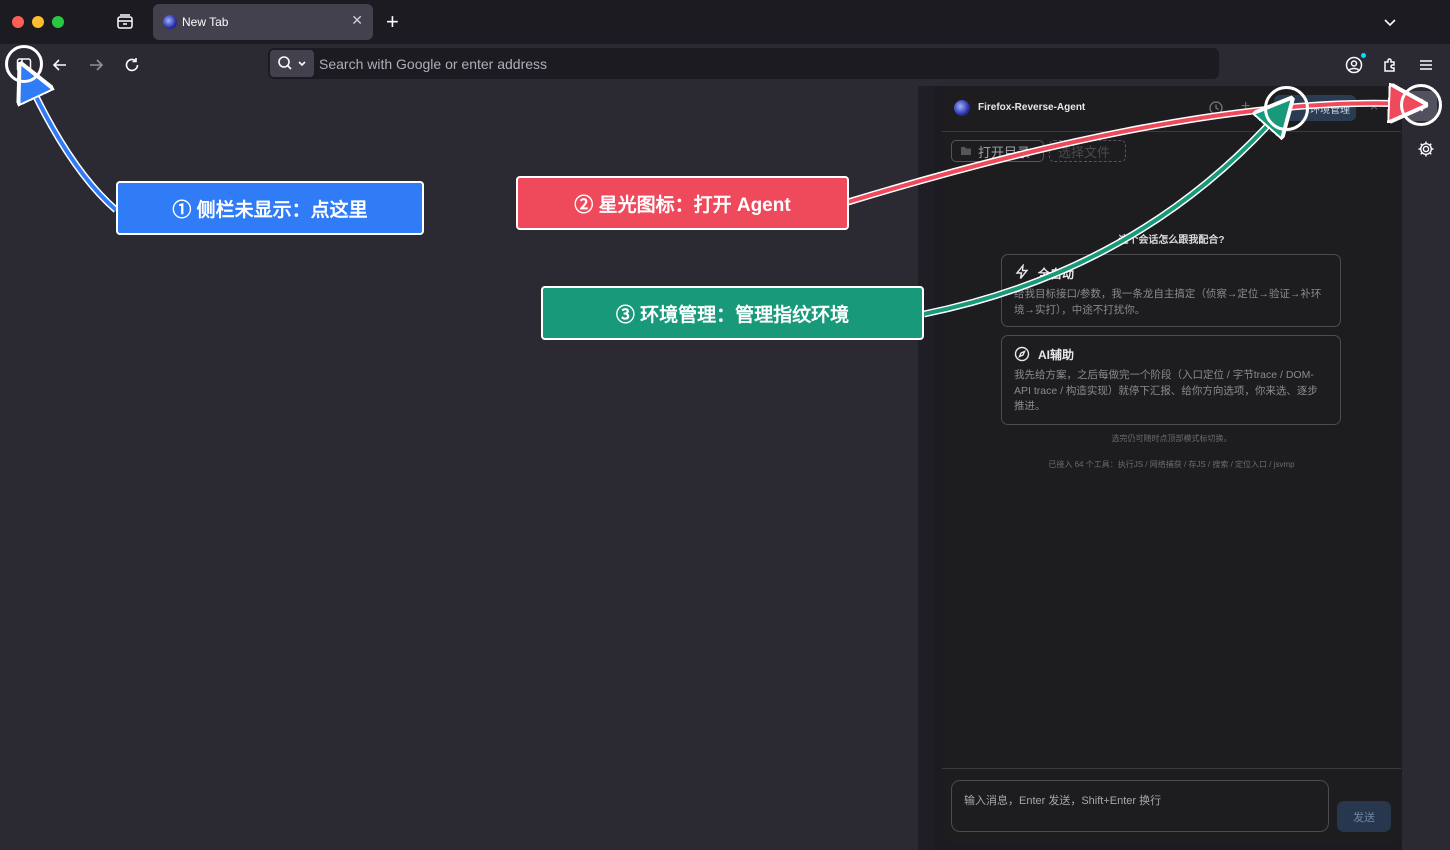 This screenshot has width=1450, height=850. Describe the element at coordinates (1286, 108) in the screenshot. I see `highlight-ring-env` at that location.